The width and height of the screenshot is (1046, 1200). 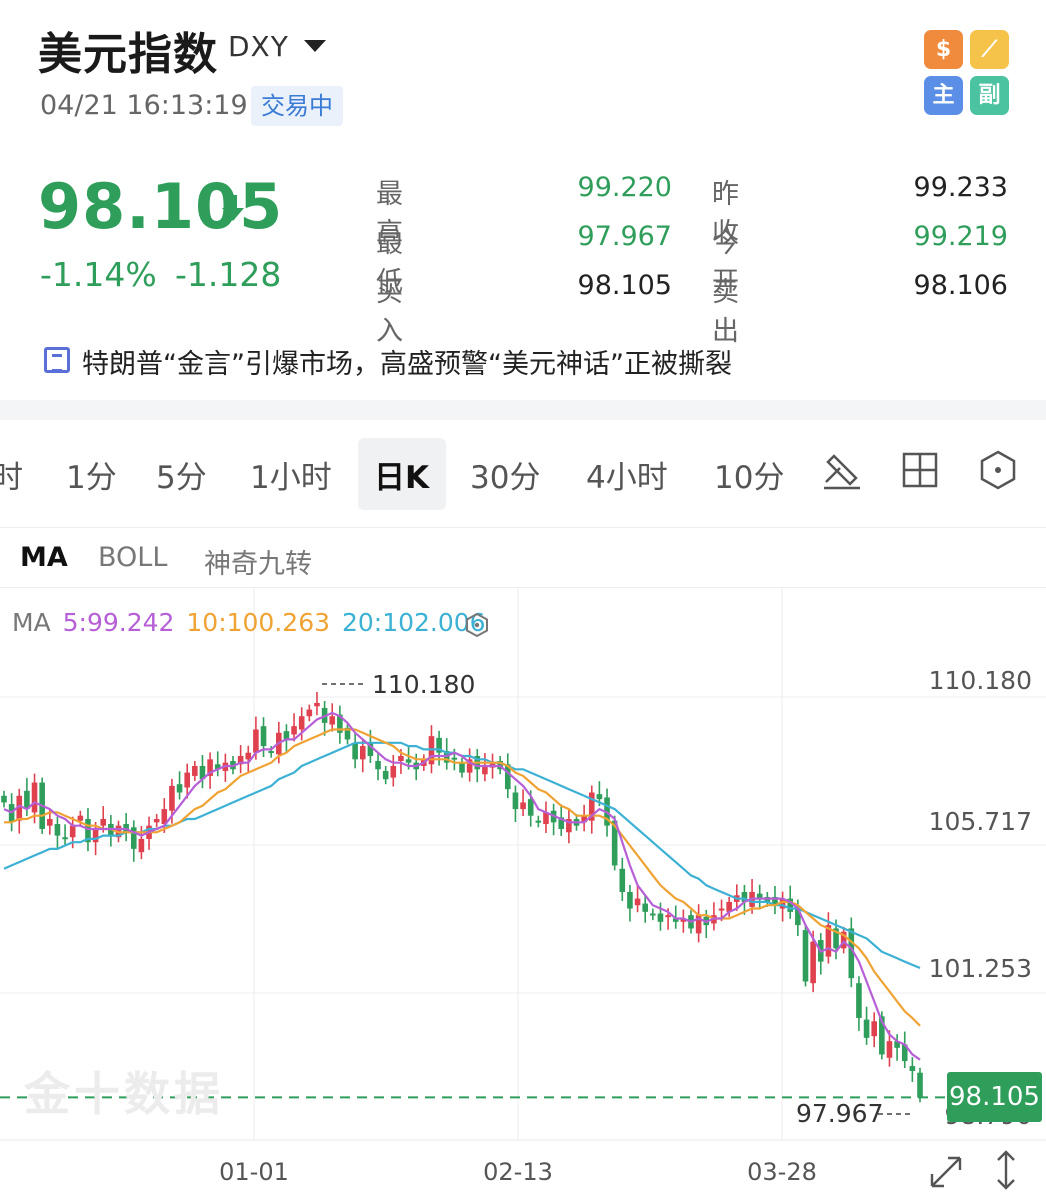 I want to click on ma10-value: 10:100.263, so click(x=258, y=622).